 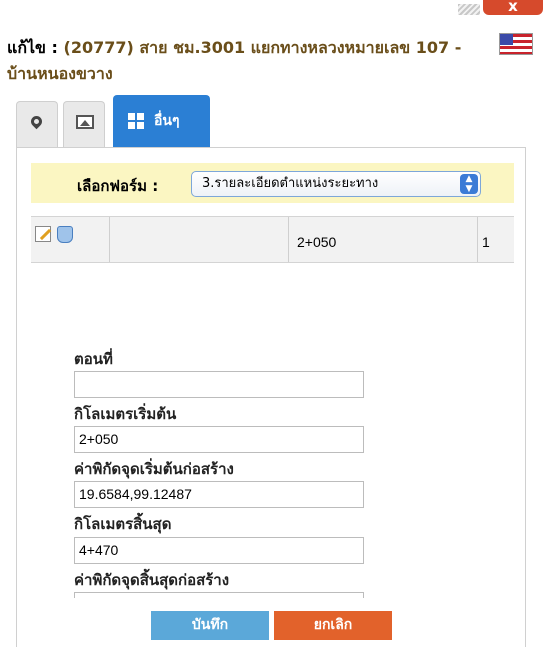 I want to click on tab-other-label: อื่นๆ, so click(x=167, y=121).